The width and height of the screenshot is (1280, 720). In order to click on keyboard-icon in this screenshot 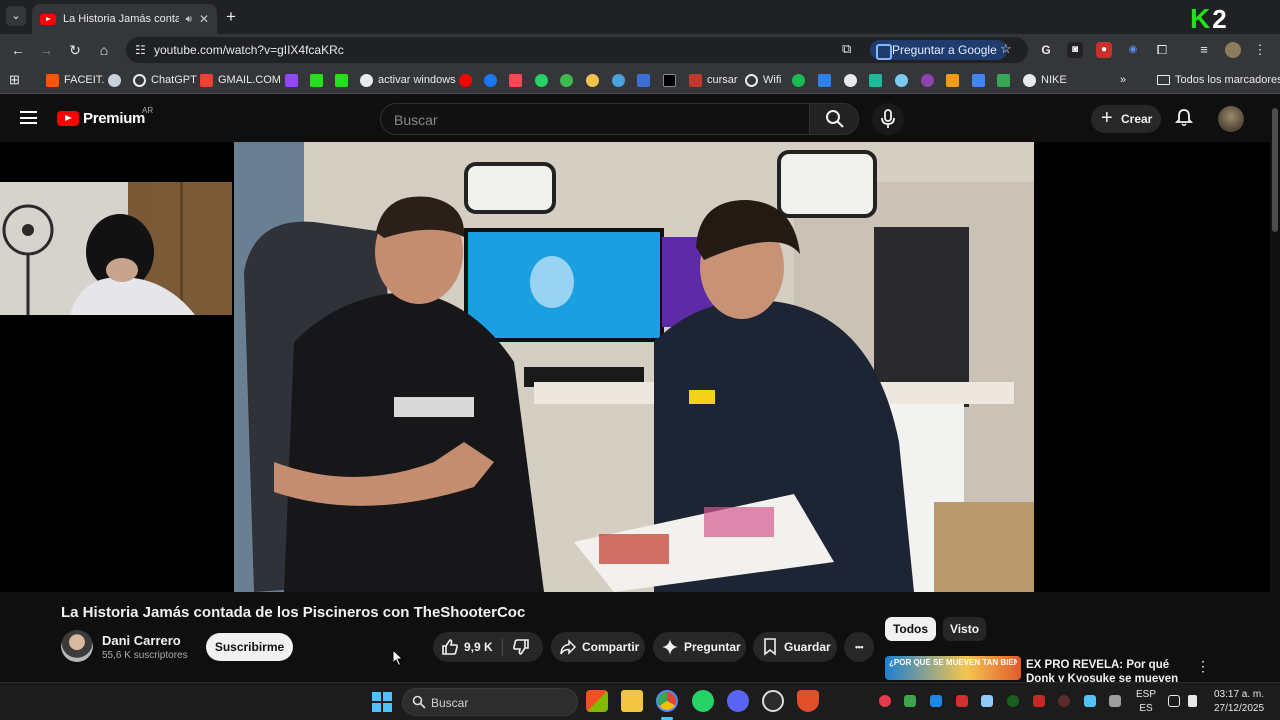, I will do `click(1115, 701)`.